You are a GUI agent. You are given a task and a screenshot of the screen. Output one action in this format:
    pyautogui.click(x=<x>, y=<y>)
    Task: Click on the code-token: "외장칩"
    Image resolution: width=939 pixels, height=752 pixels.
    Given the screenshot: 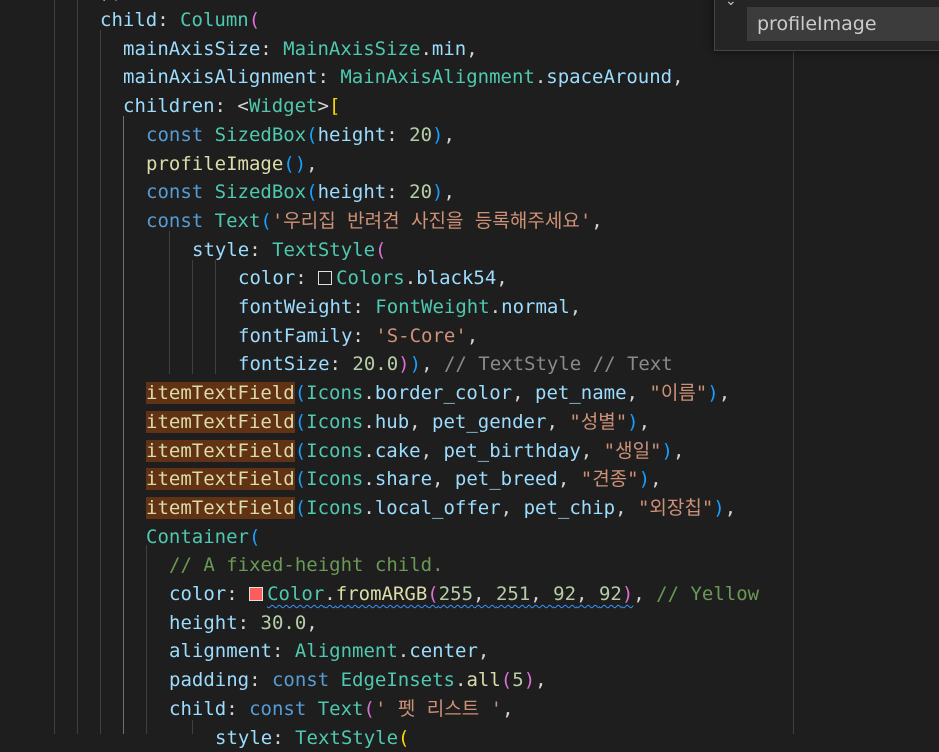 What is the action you would take?
    pyautogui.click(x=675, y=508)
    